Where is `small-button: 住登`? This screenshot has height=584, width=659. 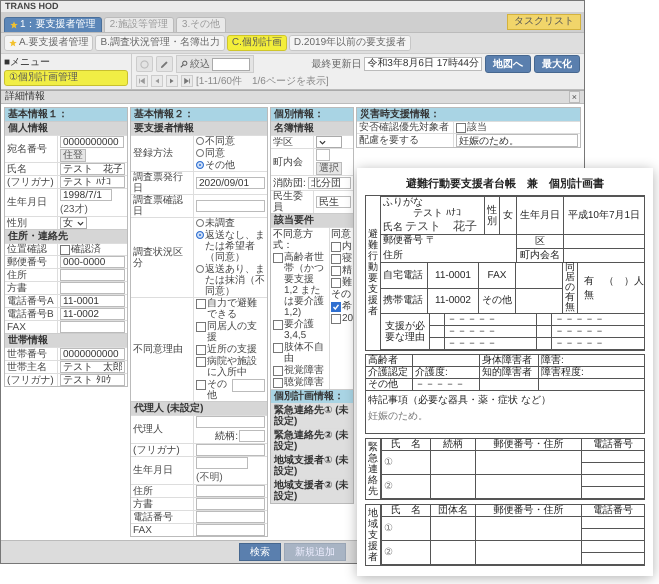 small-button: 住登 is located at coordinates (73, 155).